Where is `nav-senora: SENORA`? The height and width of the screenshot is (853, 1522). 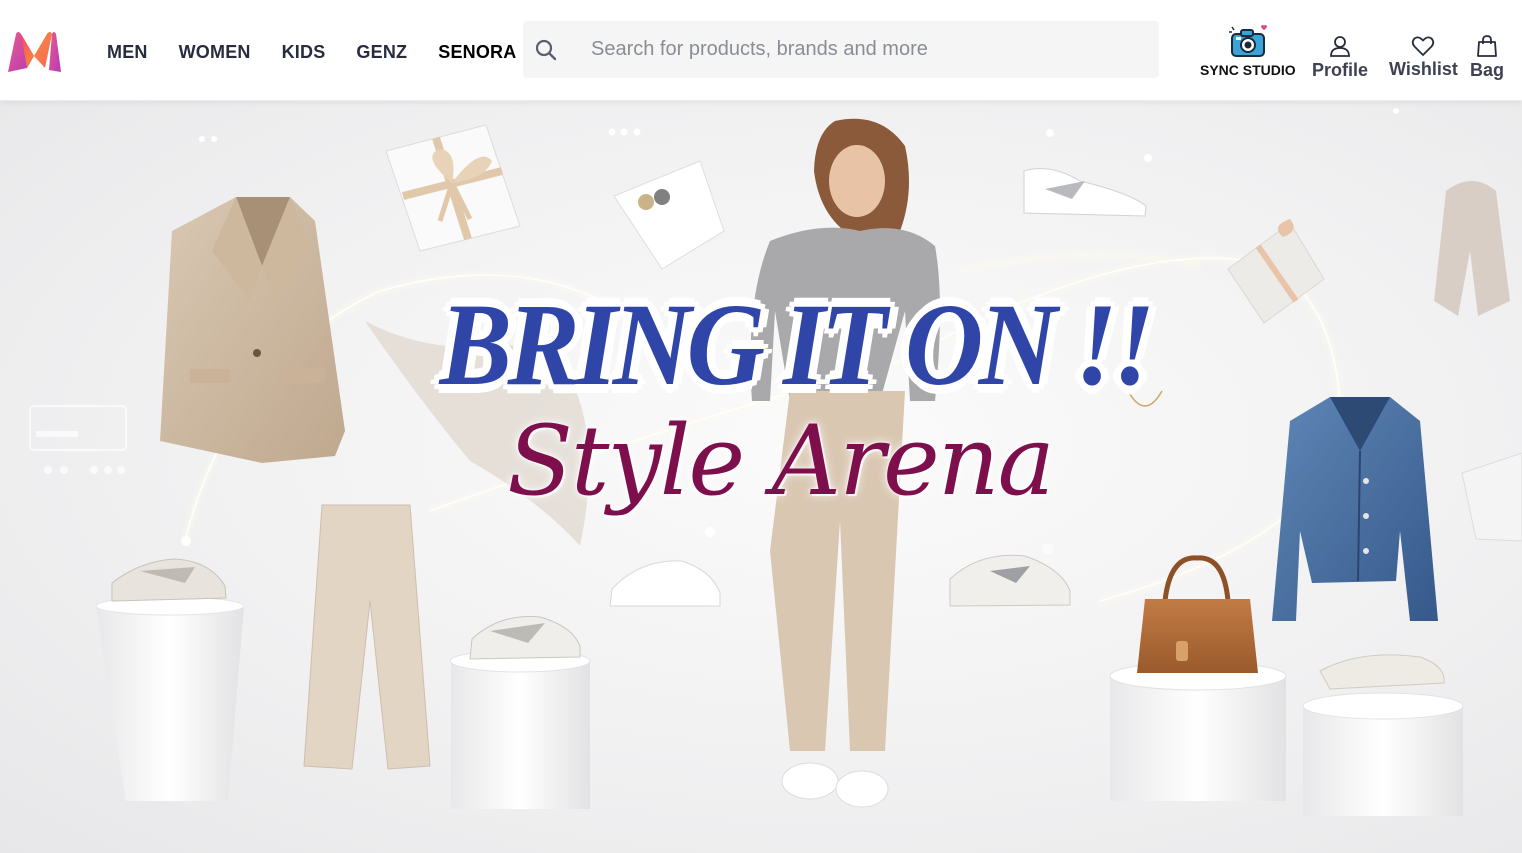
nav-senora: SENORA is located at coordinates (477, 52).